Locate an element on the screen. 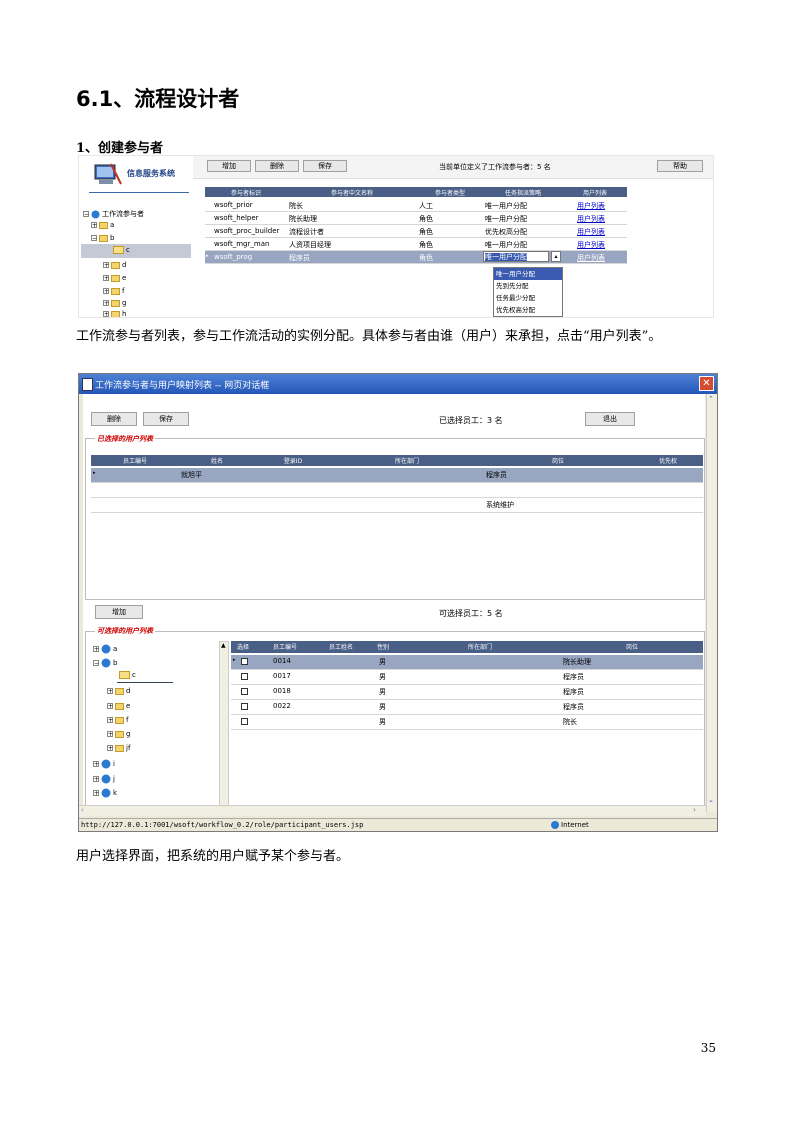 Image resolution: width=792 pixels, height=1121 pixels. close-button: ✕ is located at coordinates (706, 383).